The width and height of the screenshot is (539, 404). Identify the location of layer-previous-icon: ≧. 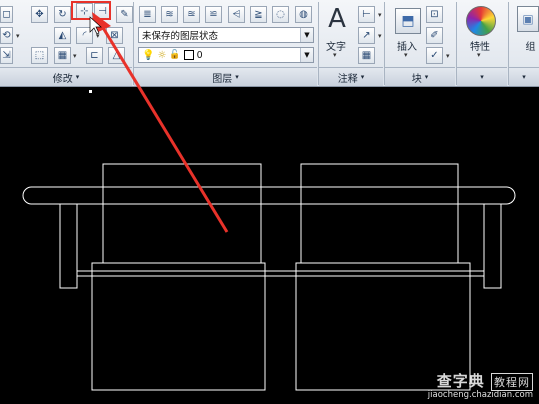
(258, 14).